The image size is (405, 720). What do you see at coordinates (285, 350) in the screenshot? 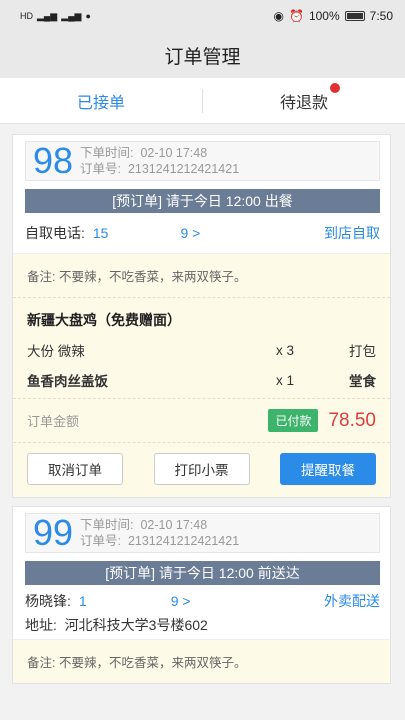
I see `item-qty: x 3` at bounding box center [285, 350].